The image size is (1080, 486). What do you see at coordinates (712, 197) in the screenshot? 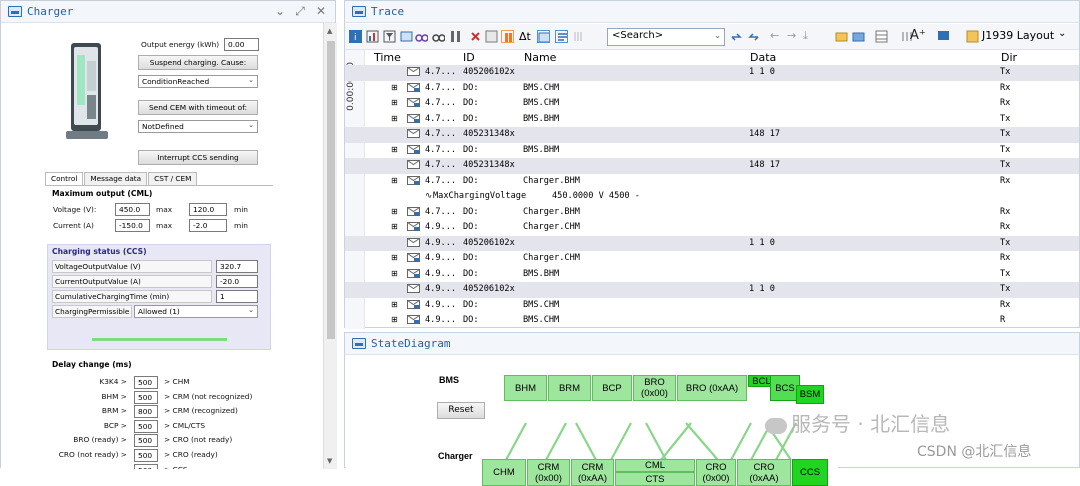
I see `signal-row: ∿ MaxChargingVoltage 450.0000 V 4500 -` at bounding box center [712, 197].